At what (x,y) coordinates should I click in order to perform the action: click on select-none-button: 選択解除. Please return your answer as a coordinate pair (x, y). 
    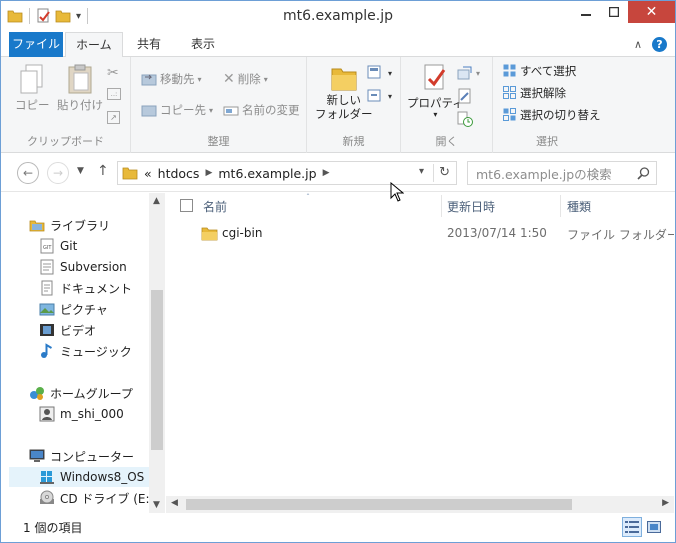
    Looking at the image, I should click on (534, 93).